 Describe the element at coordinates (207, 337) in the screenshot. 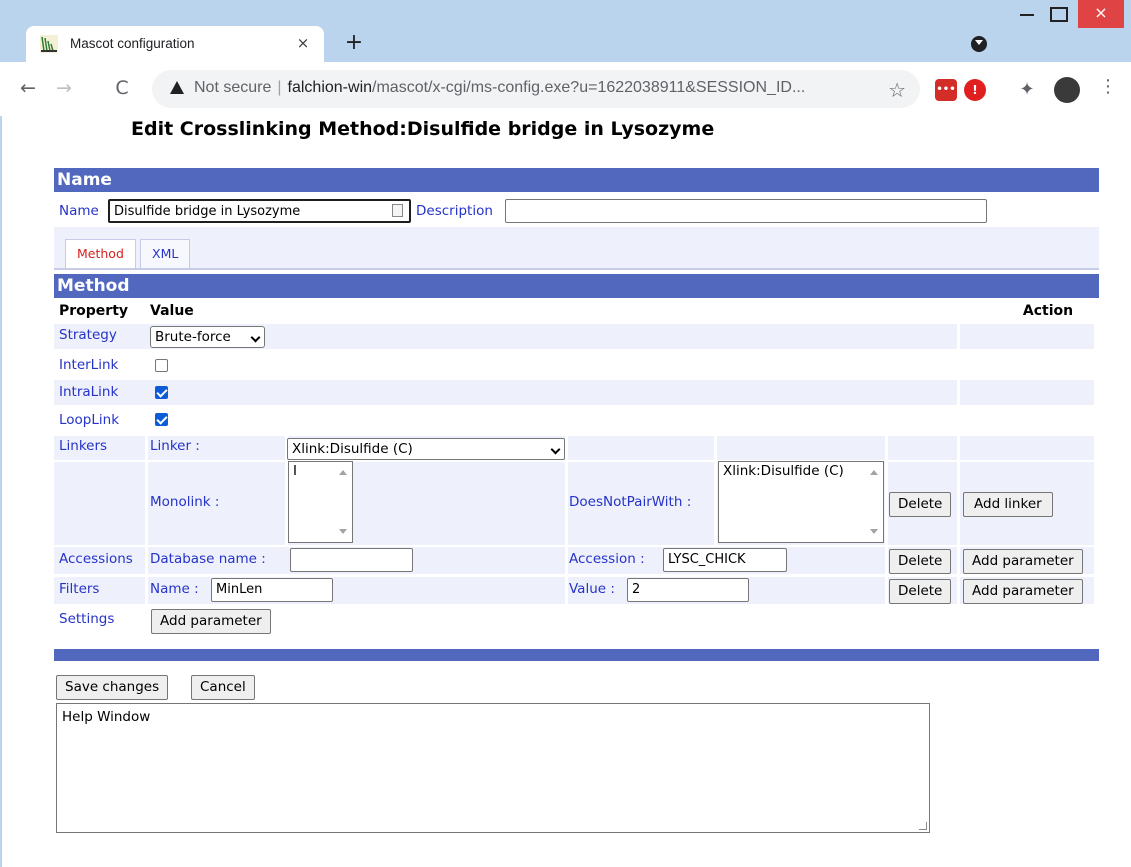

I see `strategy-select: Brute-force` at that location.